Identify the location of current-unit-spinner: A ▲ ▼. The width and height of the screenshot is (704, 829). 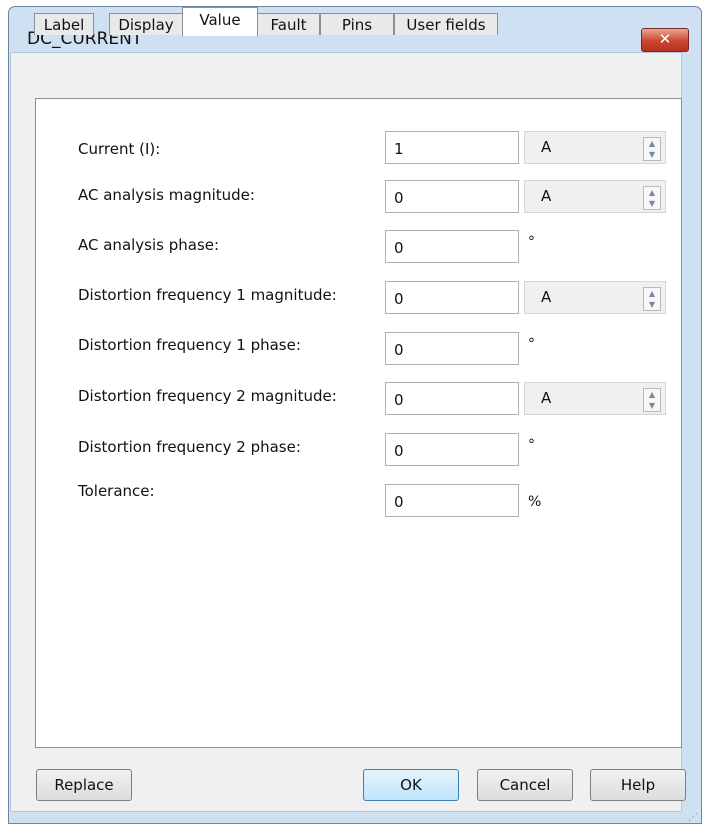
(595, 147).